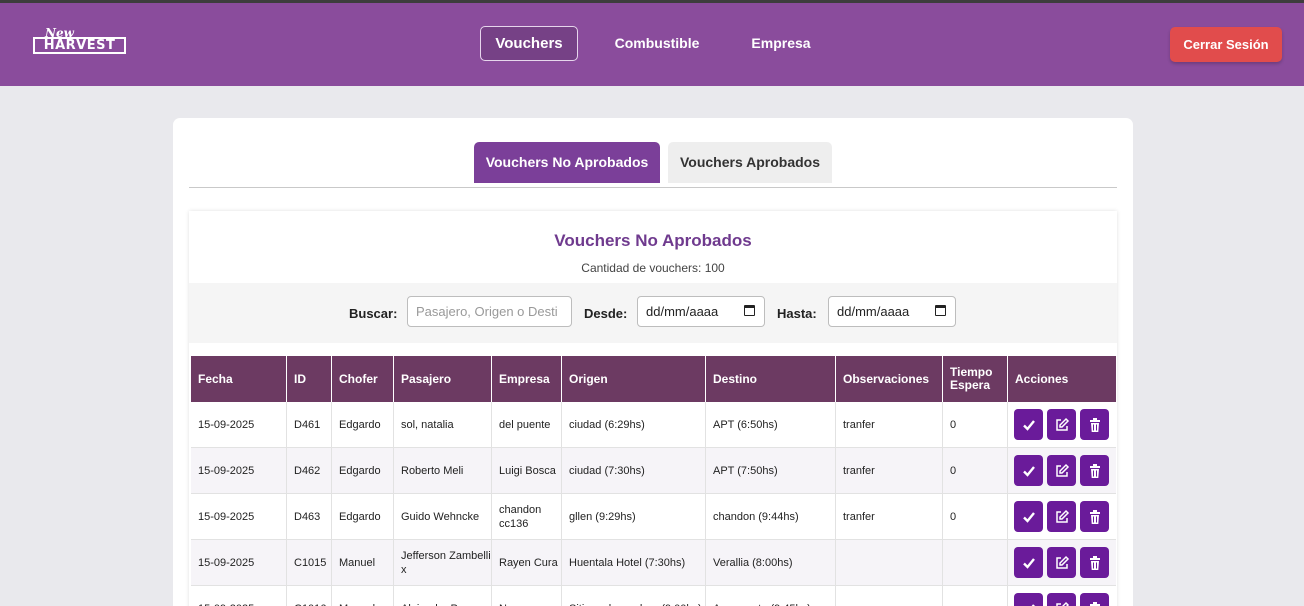  I want to click on cell-pasajero: Roberto Meli, so click(443, 470).